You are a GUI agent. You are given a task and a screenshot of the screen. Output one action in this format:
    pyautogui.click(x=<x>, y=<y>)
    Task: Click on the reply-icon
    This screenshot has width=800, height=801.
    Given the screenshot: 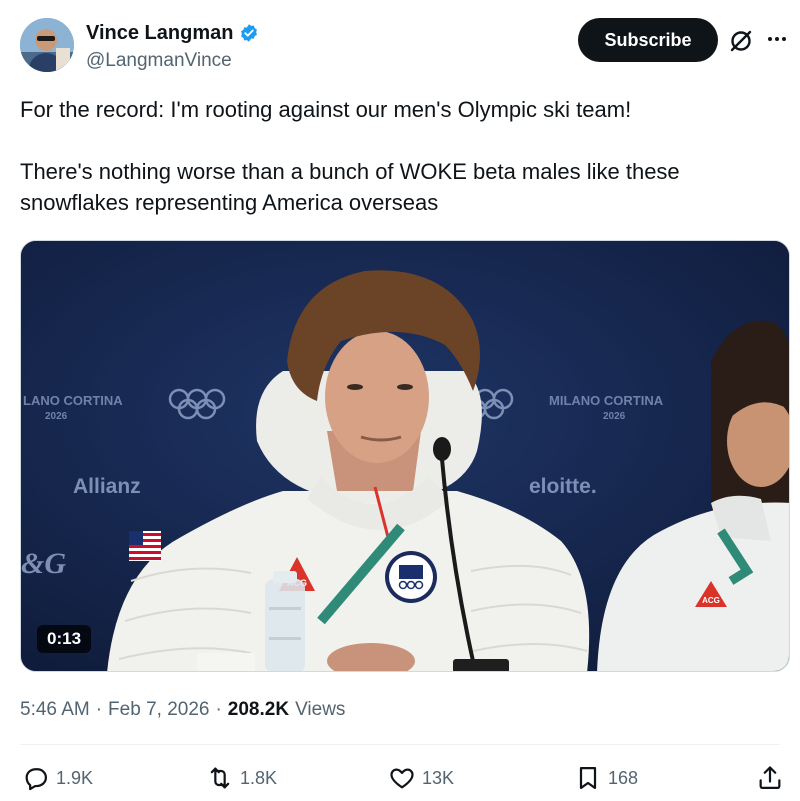 What is the action you would take?
    pyautogui.click(x=36, y=779)
    